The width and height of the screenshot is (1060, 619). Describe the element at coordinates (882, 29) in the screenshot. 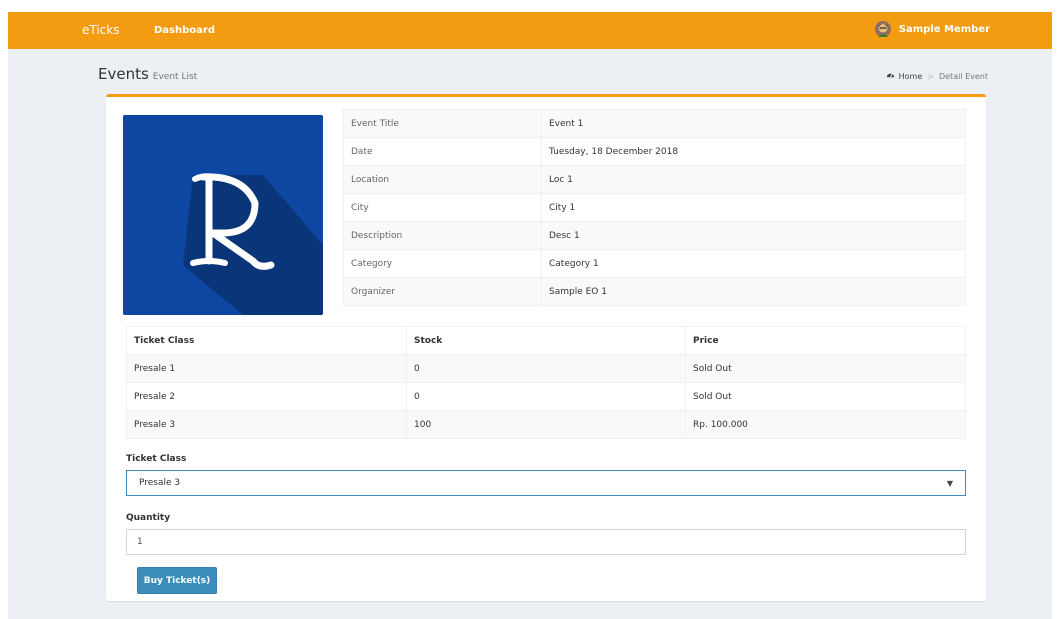

I see `user-avatar-icon` at that location.